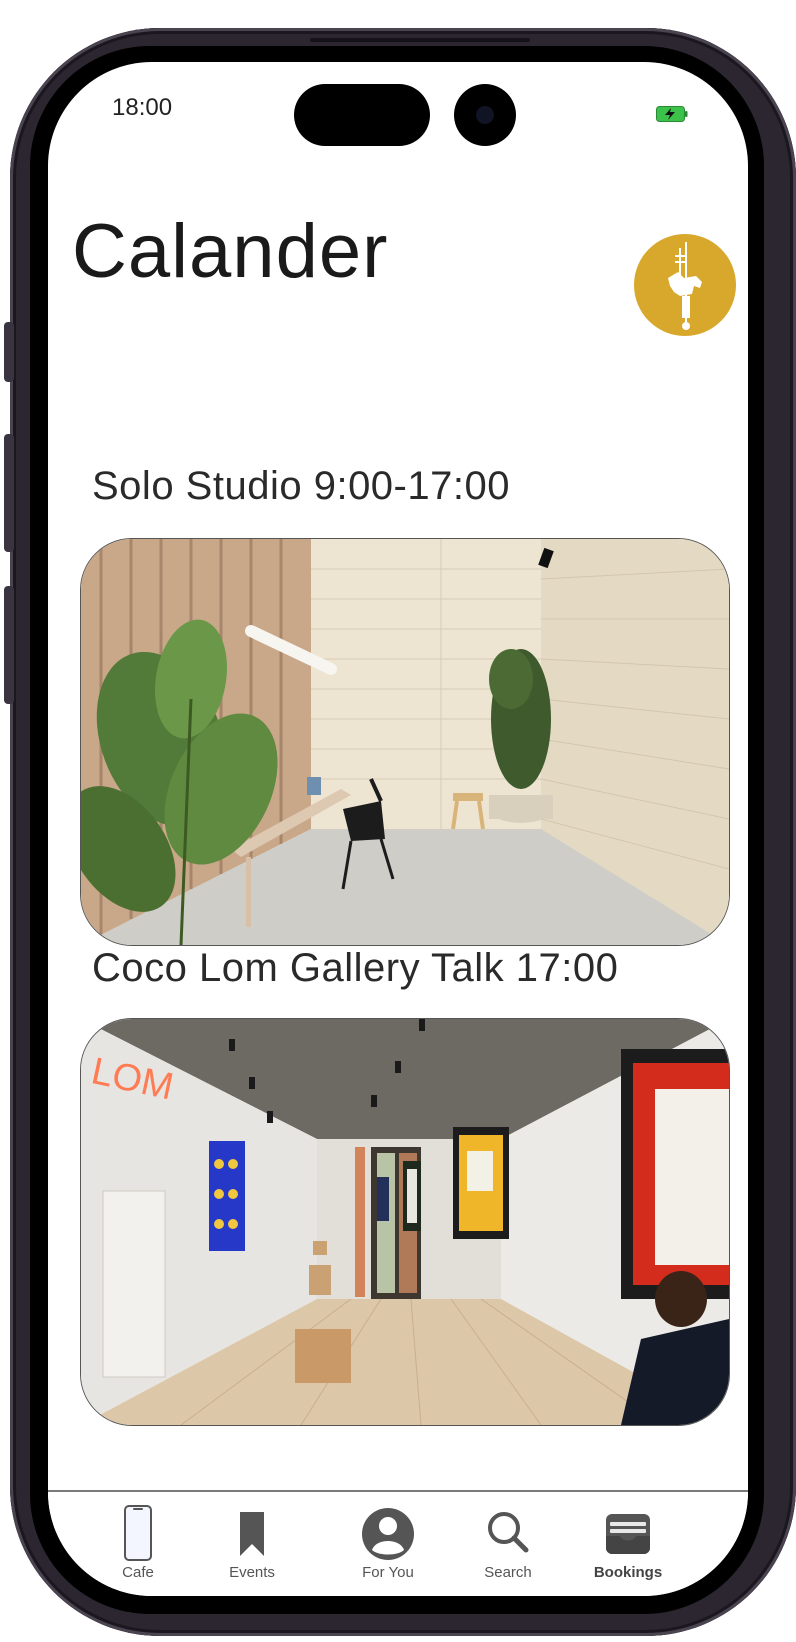 Image resolution: width=796 pixels, height=1642 pixels. What do you see at coordinates (138, 1572) in the screenshot?
I see `tab-label-cafe: Cafe` at bounding box center [138, 1572].